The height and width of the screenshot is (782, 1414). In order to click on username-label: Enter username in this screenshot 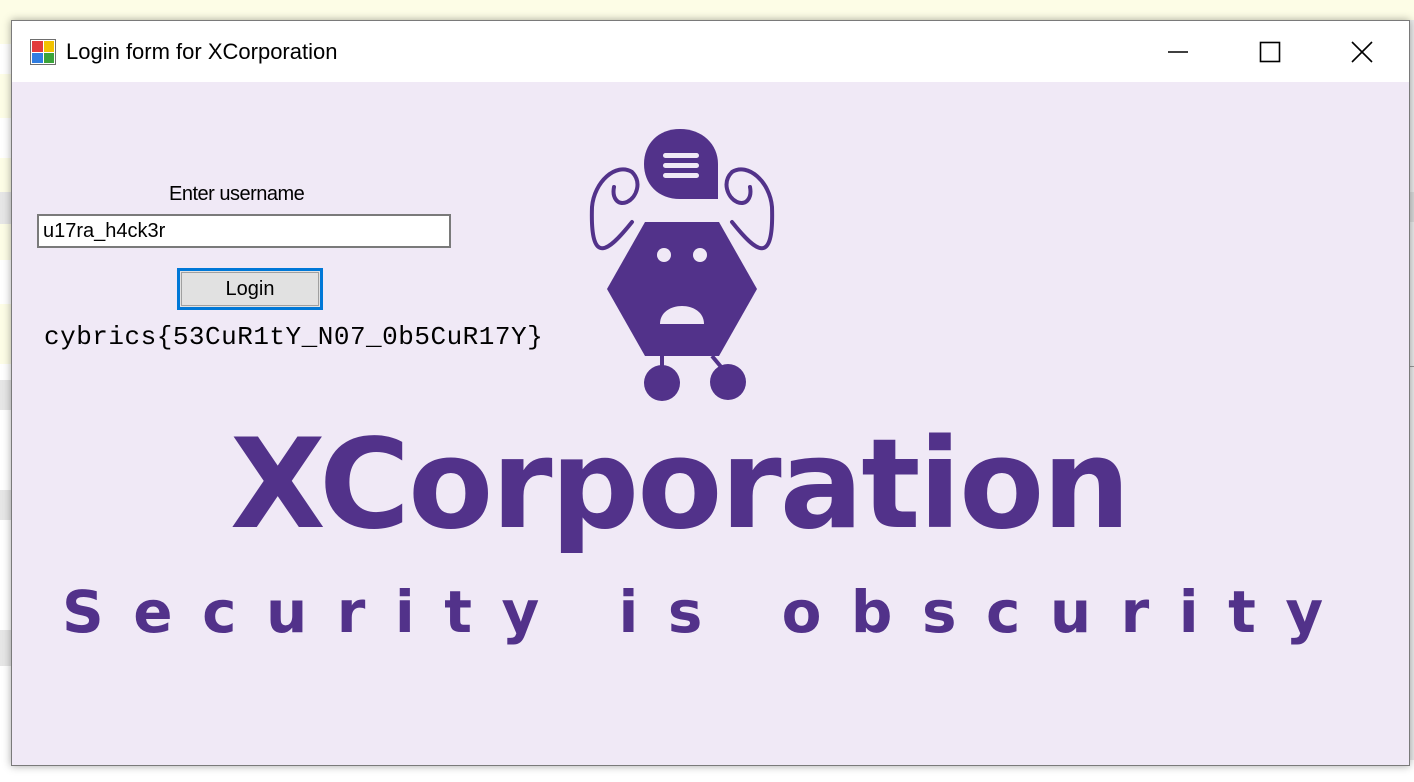, I will do `click(237, 194)`.